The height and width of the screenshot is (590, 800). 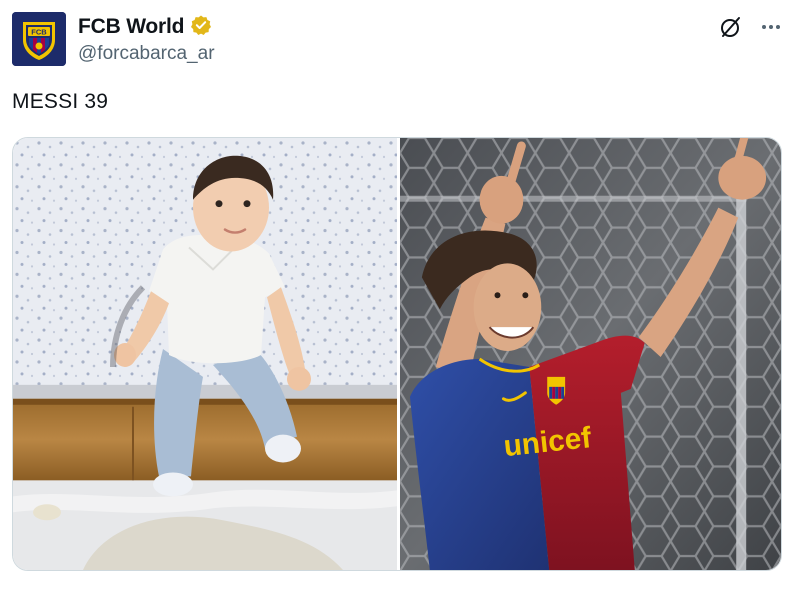 I want to click on avatar: FCB, so click(x=39, y=39).